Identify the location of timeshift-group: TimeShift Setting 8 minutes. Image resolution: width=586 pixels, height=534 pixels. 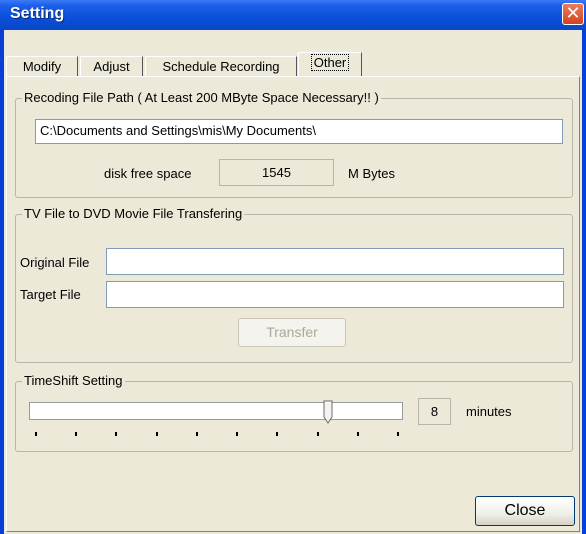
(294, 412).